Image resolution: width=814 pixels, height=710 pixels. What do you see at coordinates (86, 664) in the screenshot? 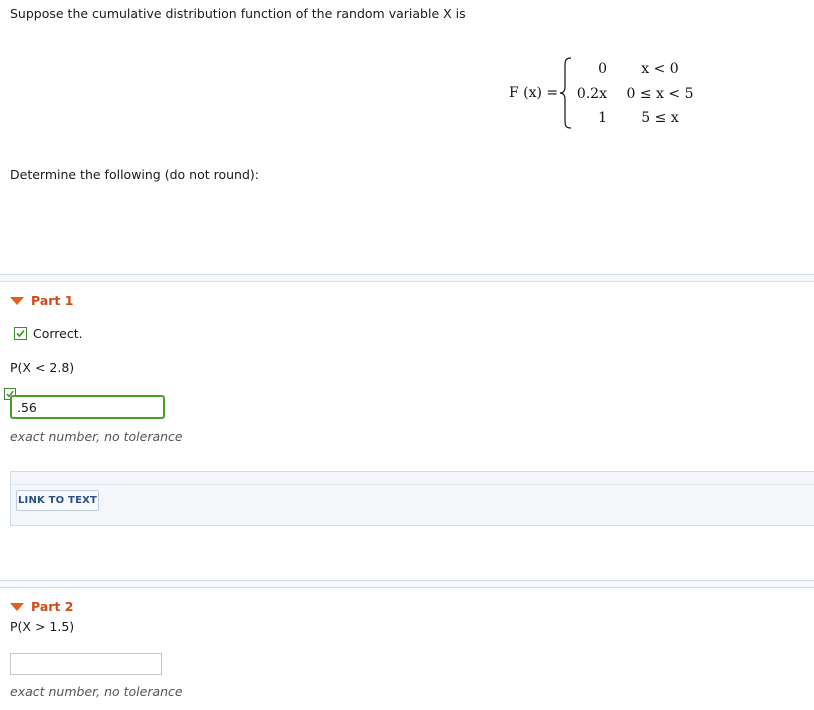
I see `part2-answer-input` at bounding box center [86, 664].